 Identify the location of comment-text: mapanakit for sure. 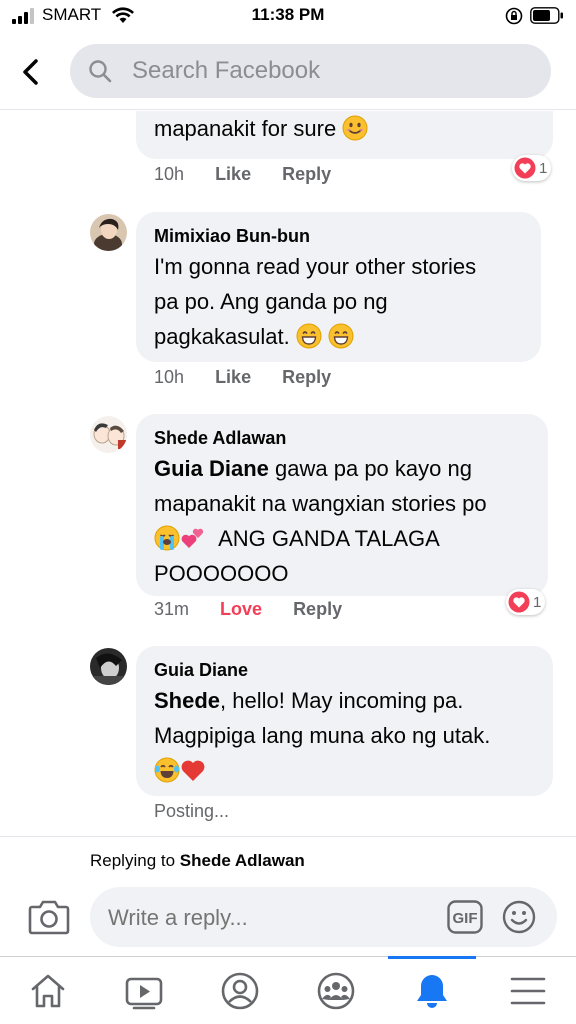
(245, 128).